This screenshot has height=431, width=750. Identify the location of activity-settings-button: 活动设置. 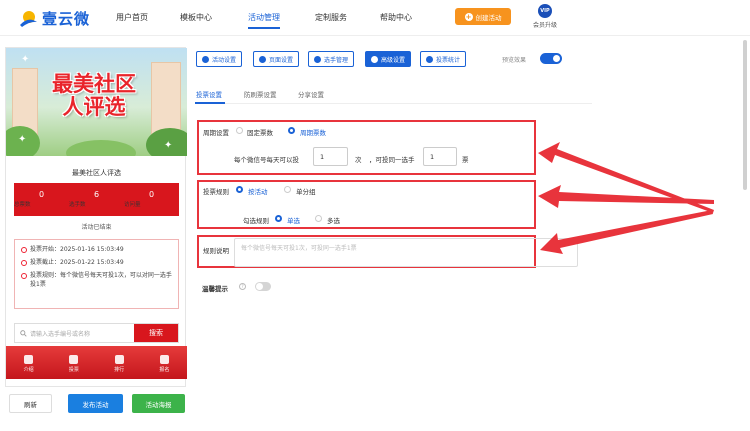
(219, 59).